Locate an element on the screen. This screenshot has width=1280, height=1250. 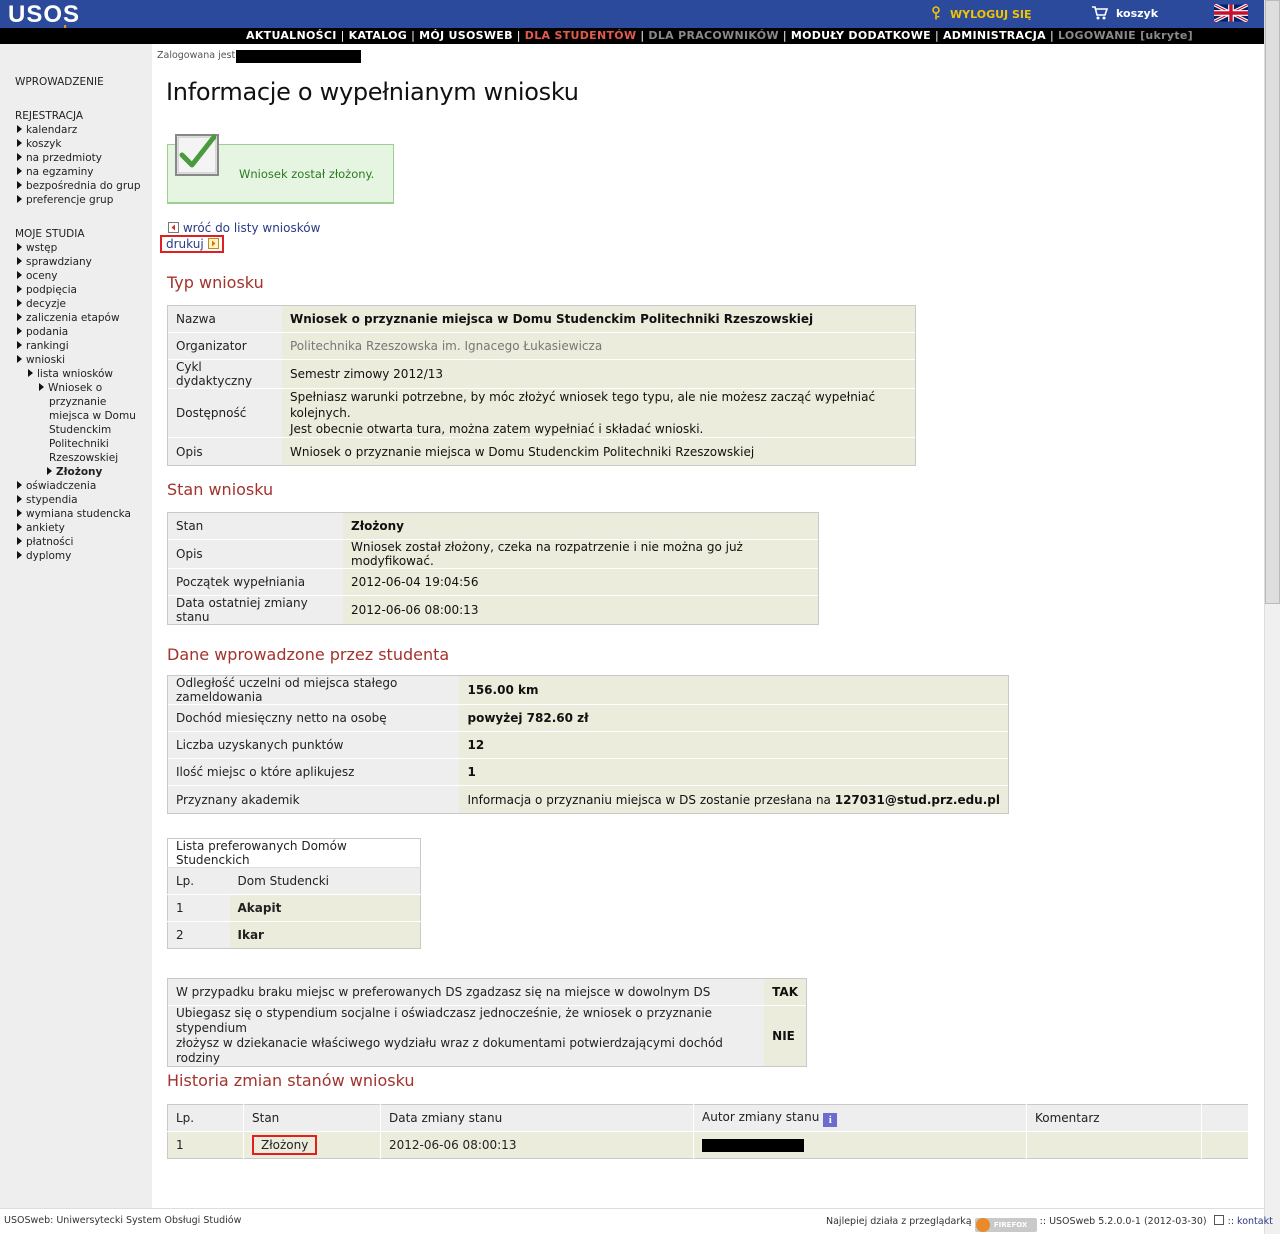
sidebar-item: na egzaminy is located at coordinates (55, 172).